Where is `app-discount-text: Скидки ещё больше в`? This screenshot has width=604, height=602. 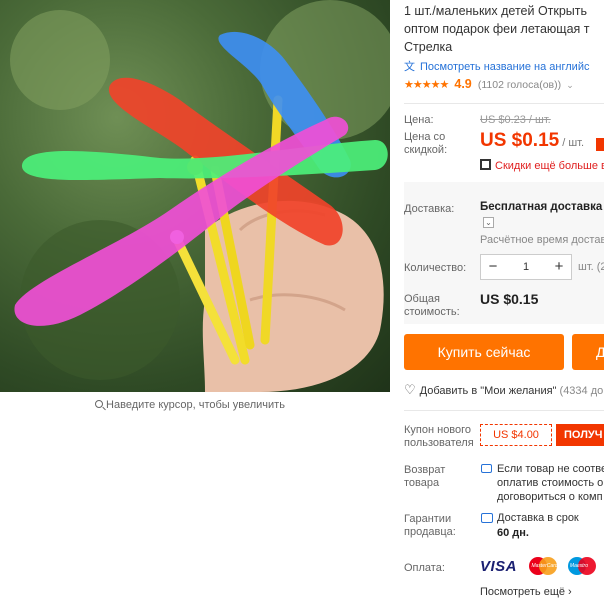 app-discount-text: Скидки ещё больше в is located at coordinates (549, 166).